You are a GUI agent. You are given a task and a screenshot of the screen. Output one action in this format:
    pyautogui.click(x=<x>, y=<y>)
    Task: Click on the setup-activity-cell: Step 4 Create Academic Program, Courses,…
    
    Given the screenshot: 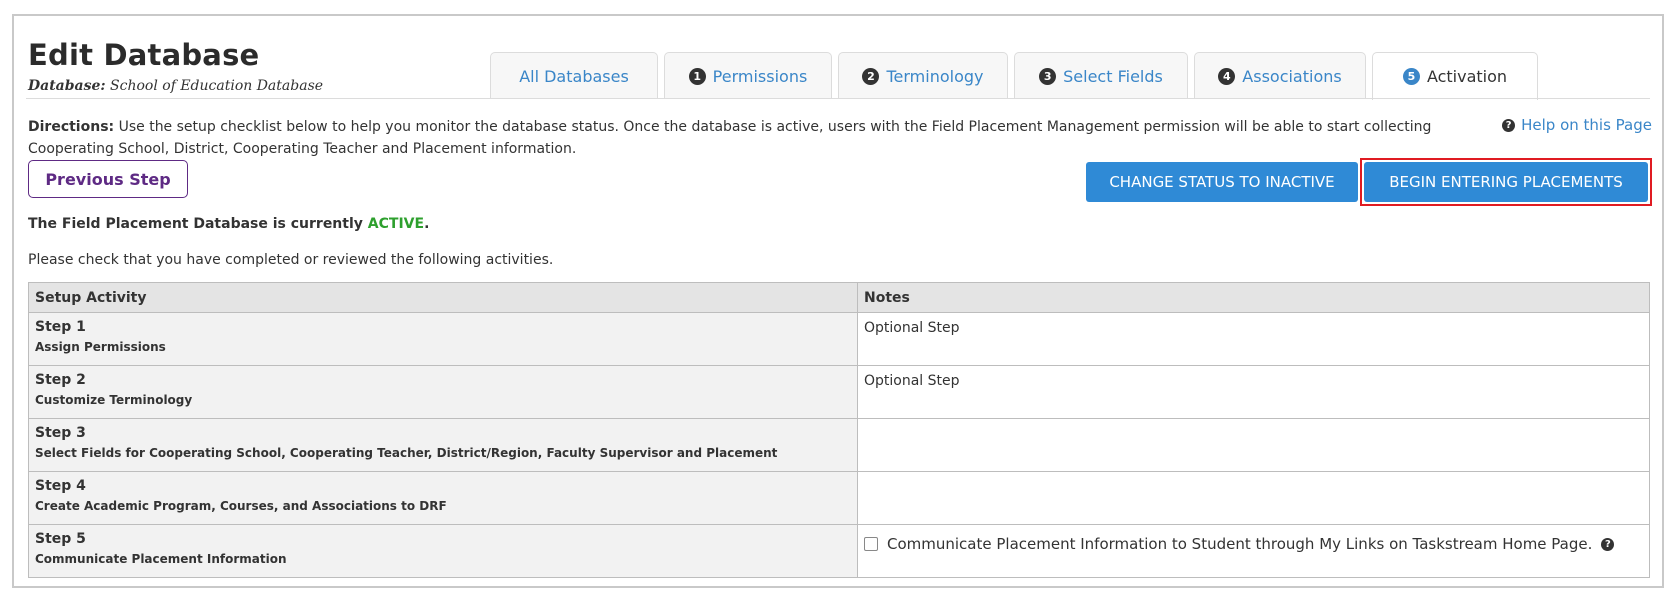 What is the action you would take?
    pyautogui.click(x=443, y=498)
    